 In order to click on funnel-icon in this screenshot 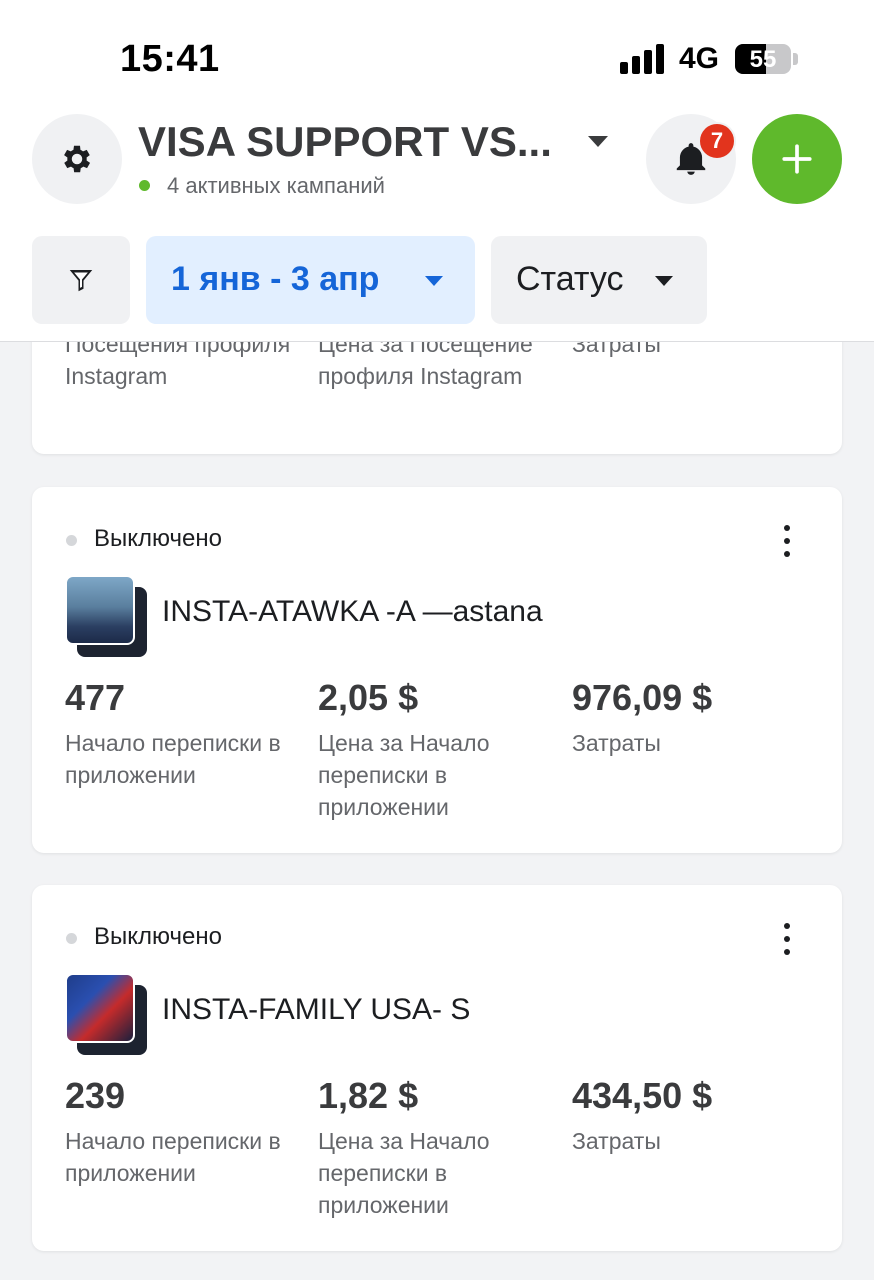, I will do `click(81, 281)`.